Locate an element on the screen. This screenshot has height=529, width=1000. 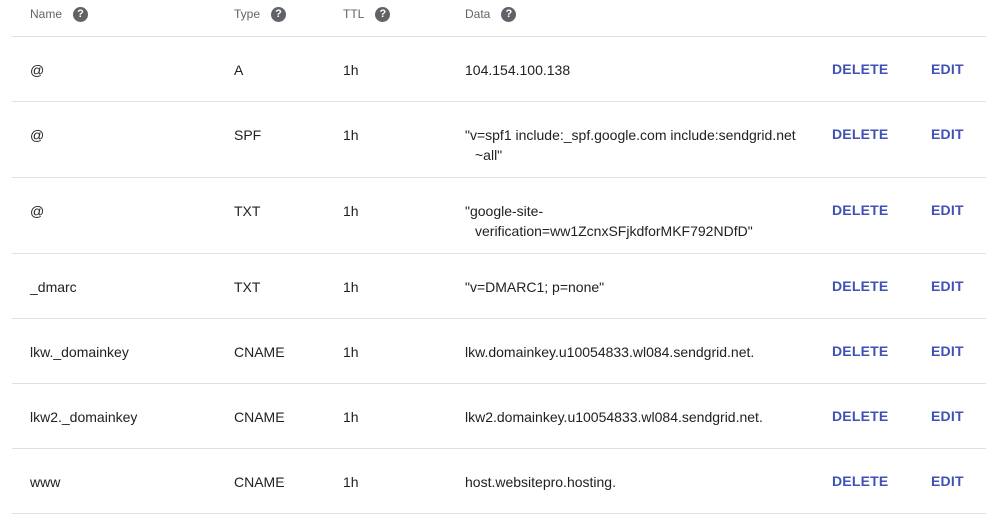
column-header-type: Type ? is located at coordinates (260, 14).